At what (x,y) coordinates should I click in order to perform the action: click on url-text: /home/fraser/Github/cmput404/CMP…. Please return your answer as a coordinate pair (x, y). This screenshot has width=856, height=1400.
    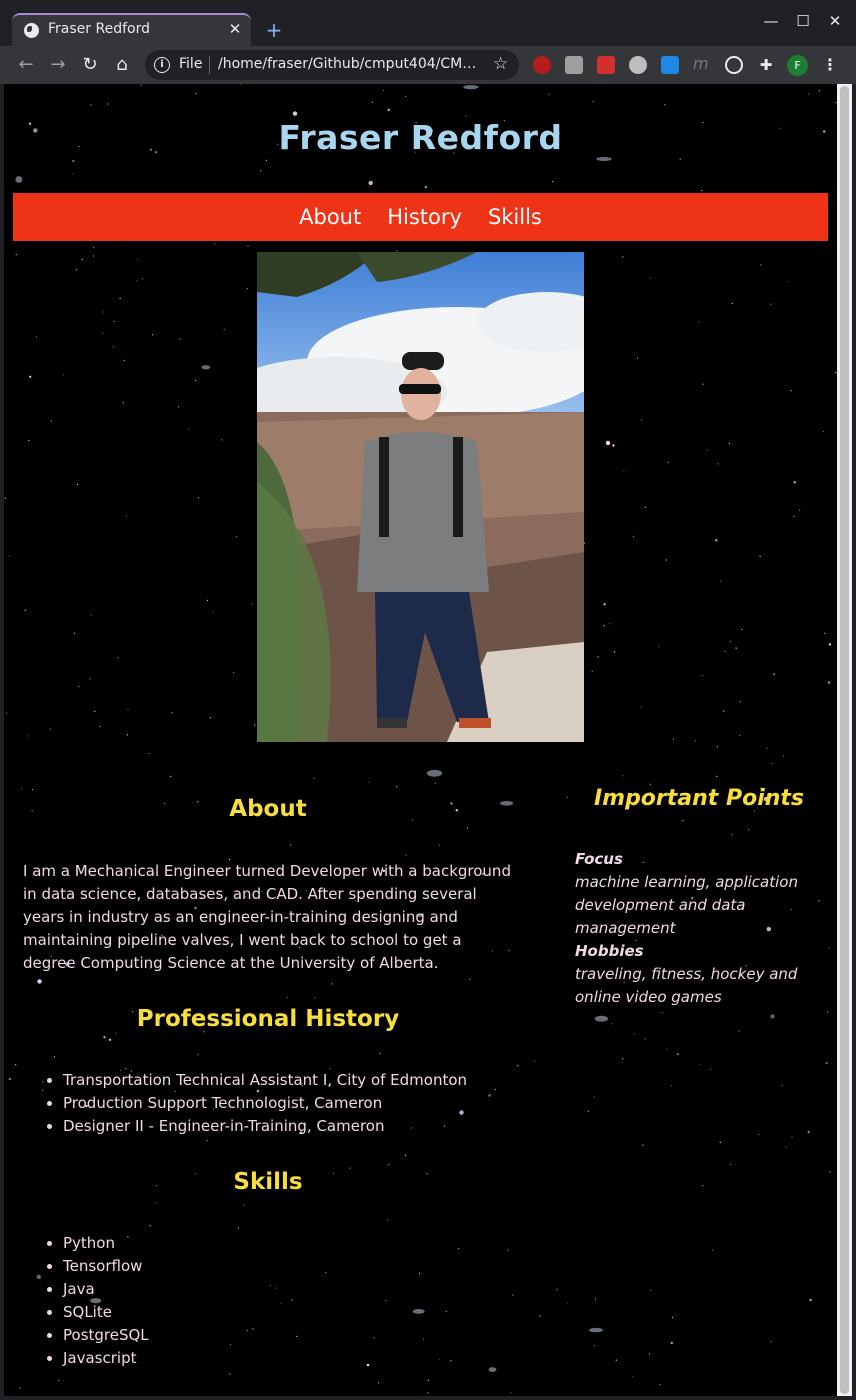
    Looking at the image, I should click on (348, 64).